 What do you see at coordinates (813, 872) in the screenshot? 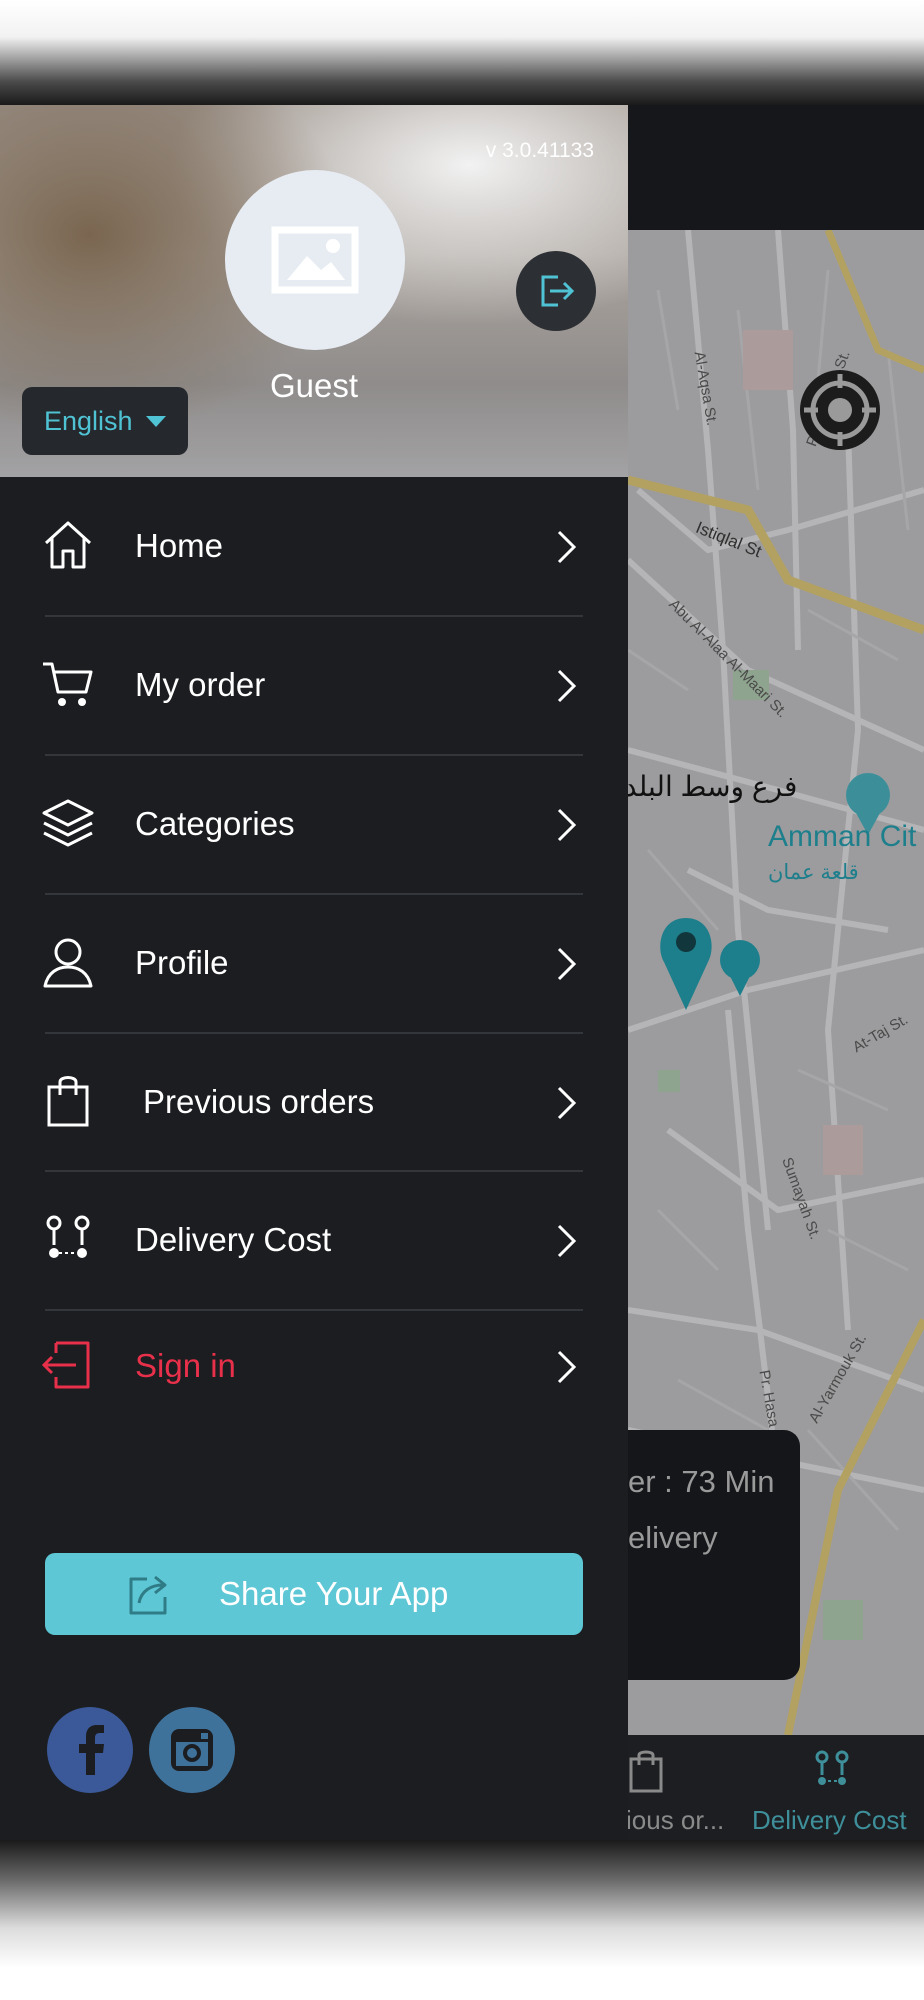
I see `map-label: قلعة عمان` at bounding box center [813, 872].